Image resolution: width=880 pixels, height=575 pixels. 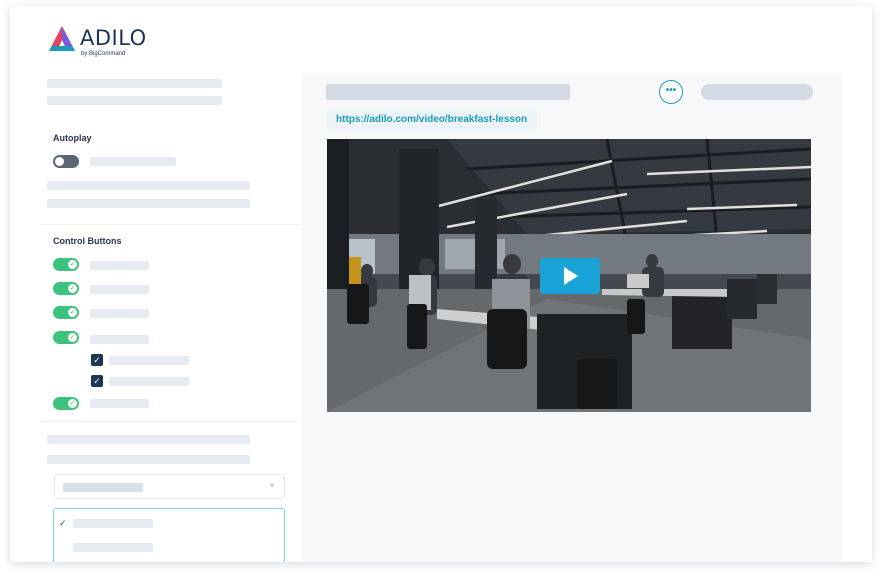 I want to click on autoplay-toggle, so click(x=66, y=161).